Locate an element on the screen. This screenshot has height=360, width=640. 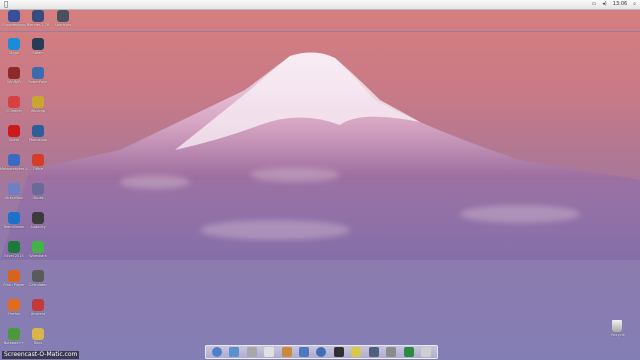
showdesktop-icon is located at coordinates (14, 16).